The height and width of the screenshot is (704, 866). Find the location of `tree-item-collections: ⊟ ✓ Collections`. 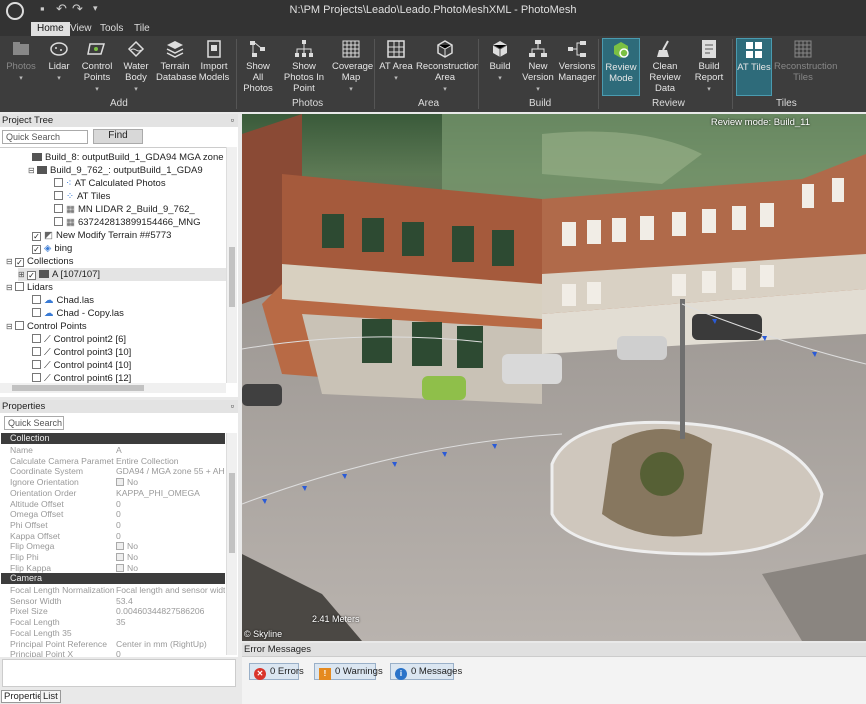

tree-item-collections: ⊟ ✓ Collections is located at coordinates (39, 261).